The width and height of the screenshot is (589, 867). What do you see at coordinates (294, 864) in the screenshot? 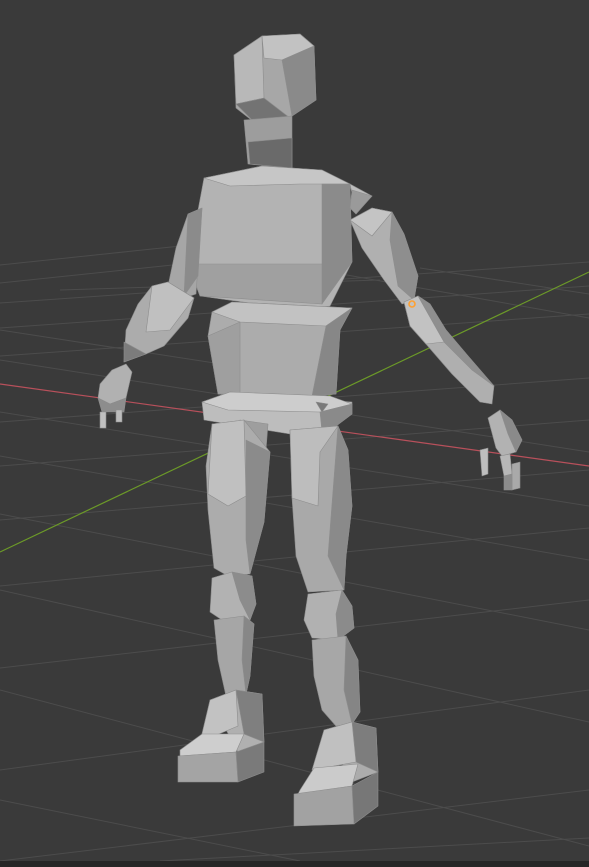
I see `viewport-bottom-border` at bounding box center [294, 864].